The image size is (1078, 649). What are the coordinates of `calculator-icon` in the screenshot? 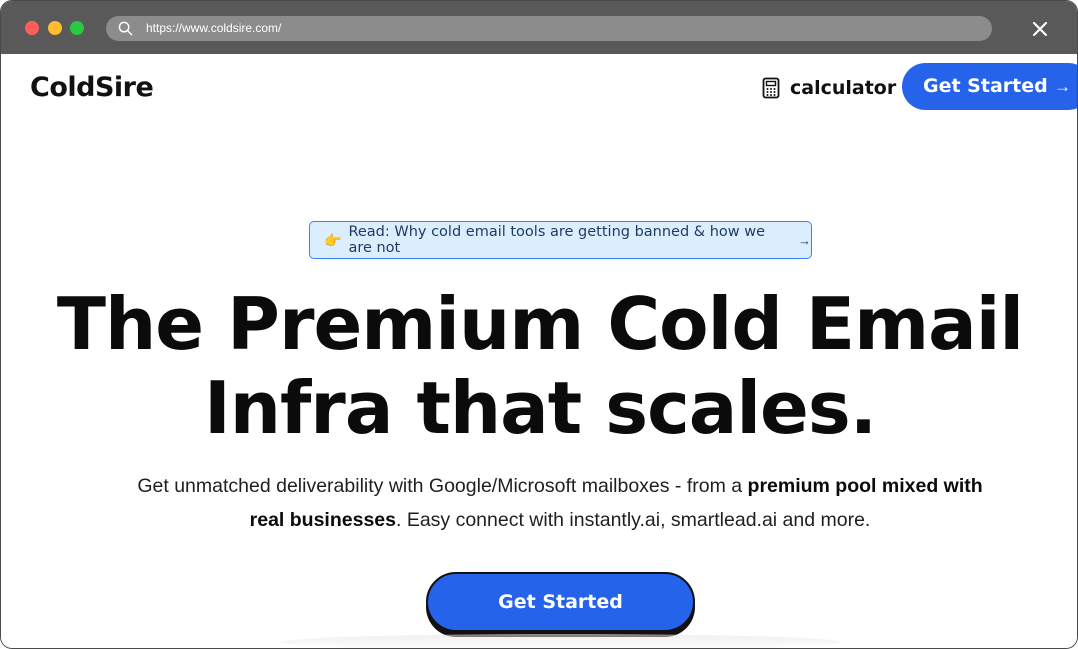 It's located at (771, 88).